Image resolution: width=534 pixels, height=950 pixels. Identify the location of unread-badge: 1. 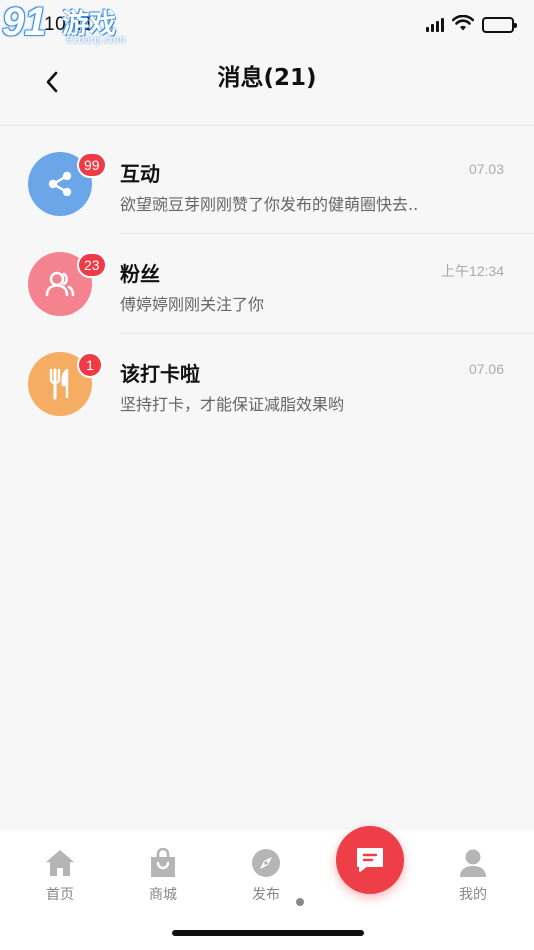
(90, 365).